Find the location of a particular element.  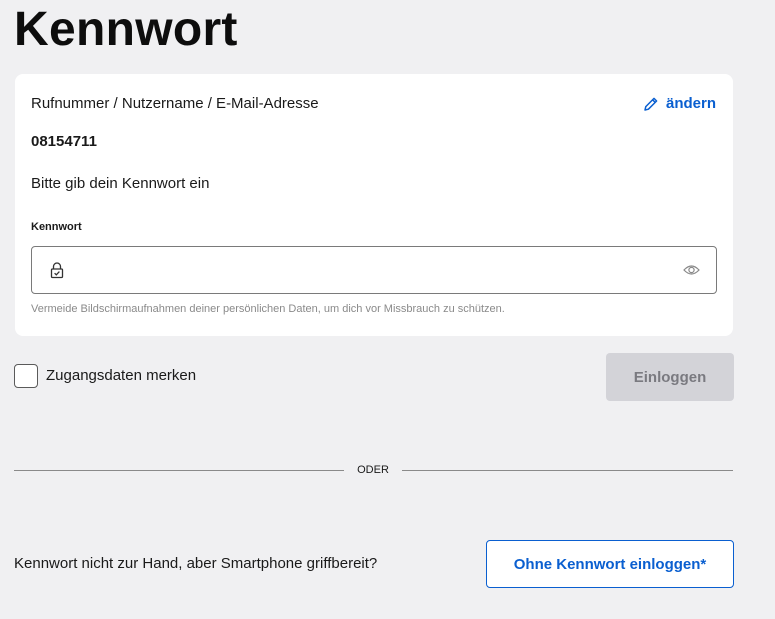

page-title: Kennwort is located at coordinates (126, 29).